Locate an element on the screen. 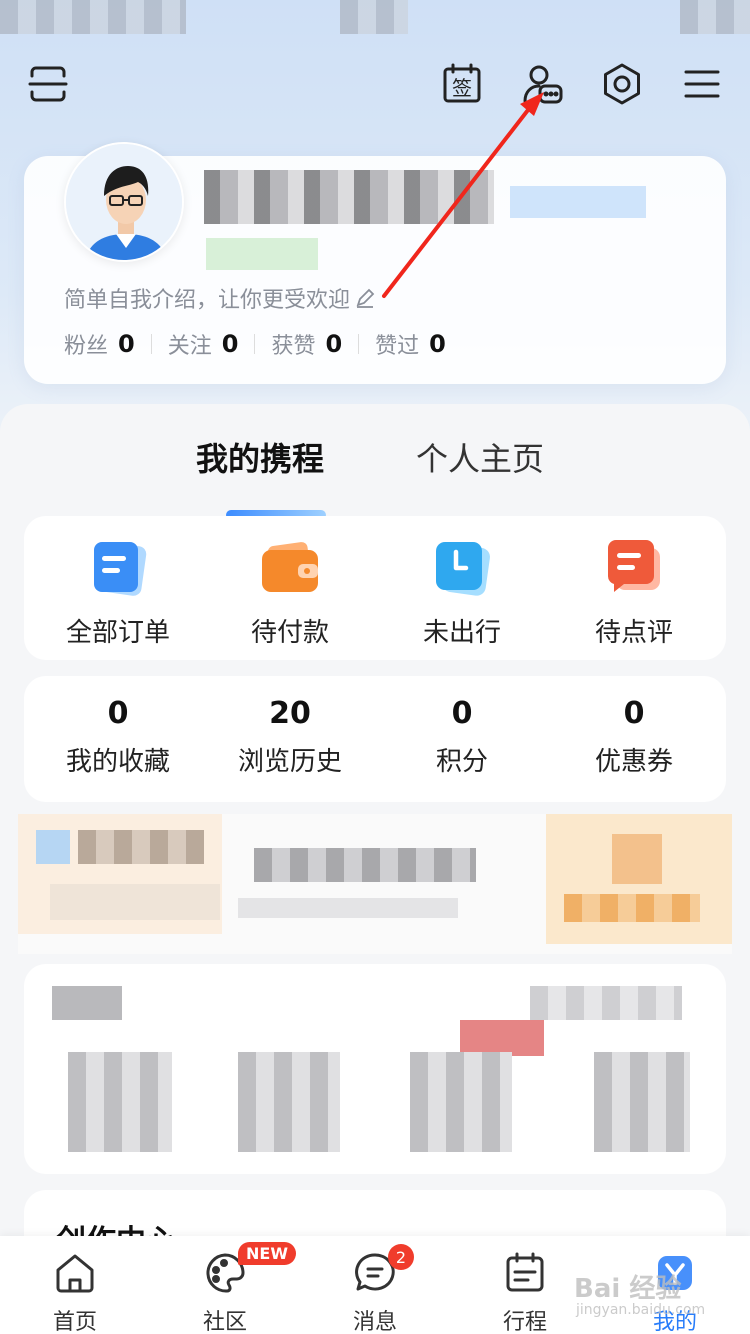  new-badge: NEW is located at coordinates (267, 1253).